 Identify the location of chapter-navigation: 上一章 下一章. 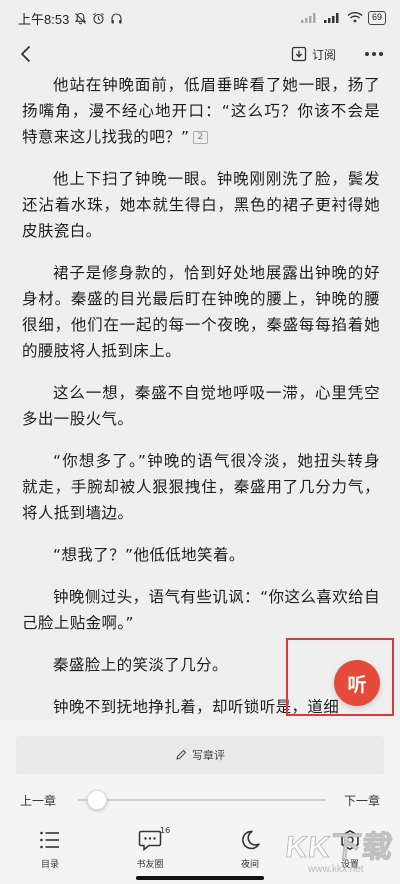
(200, 800).